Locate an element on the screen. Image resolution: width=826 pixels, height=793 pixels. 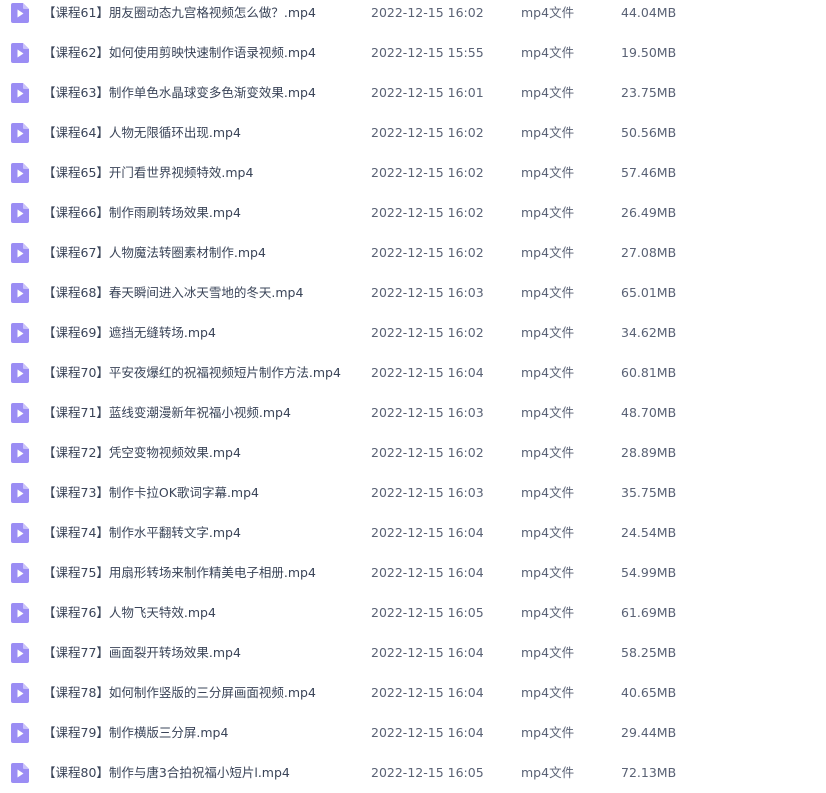
file-name: 【课程66】制作雨刷转场效果.mp4 is located at coordinates (142, 213).